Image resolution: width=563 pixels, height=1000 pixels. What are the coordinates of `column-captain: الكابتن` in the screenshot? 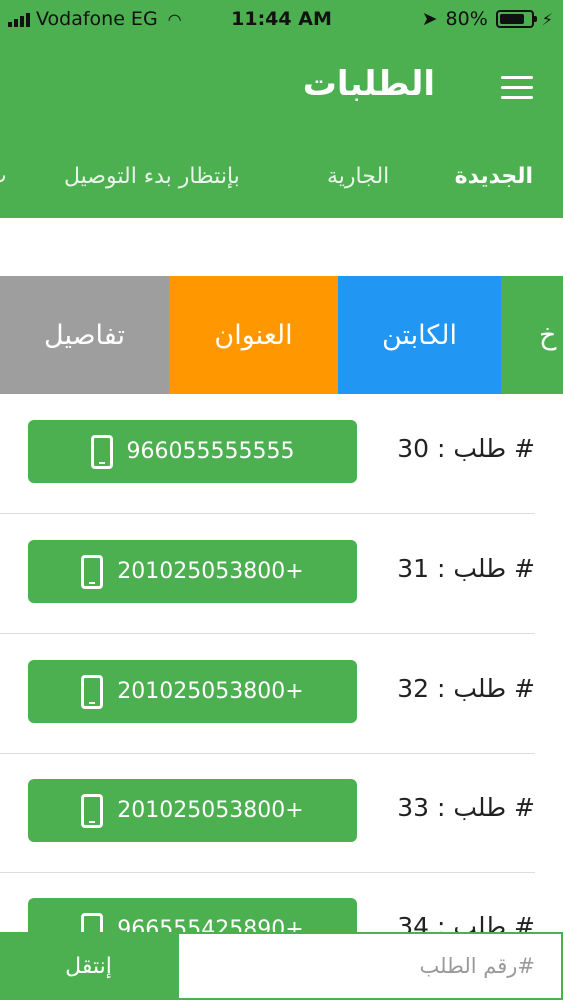 It's located at (419, 335).